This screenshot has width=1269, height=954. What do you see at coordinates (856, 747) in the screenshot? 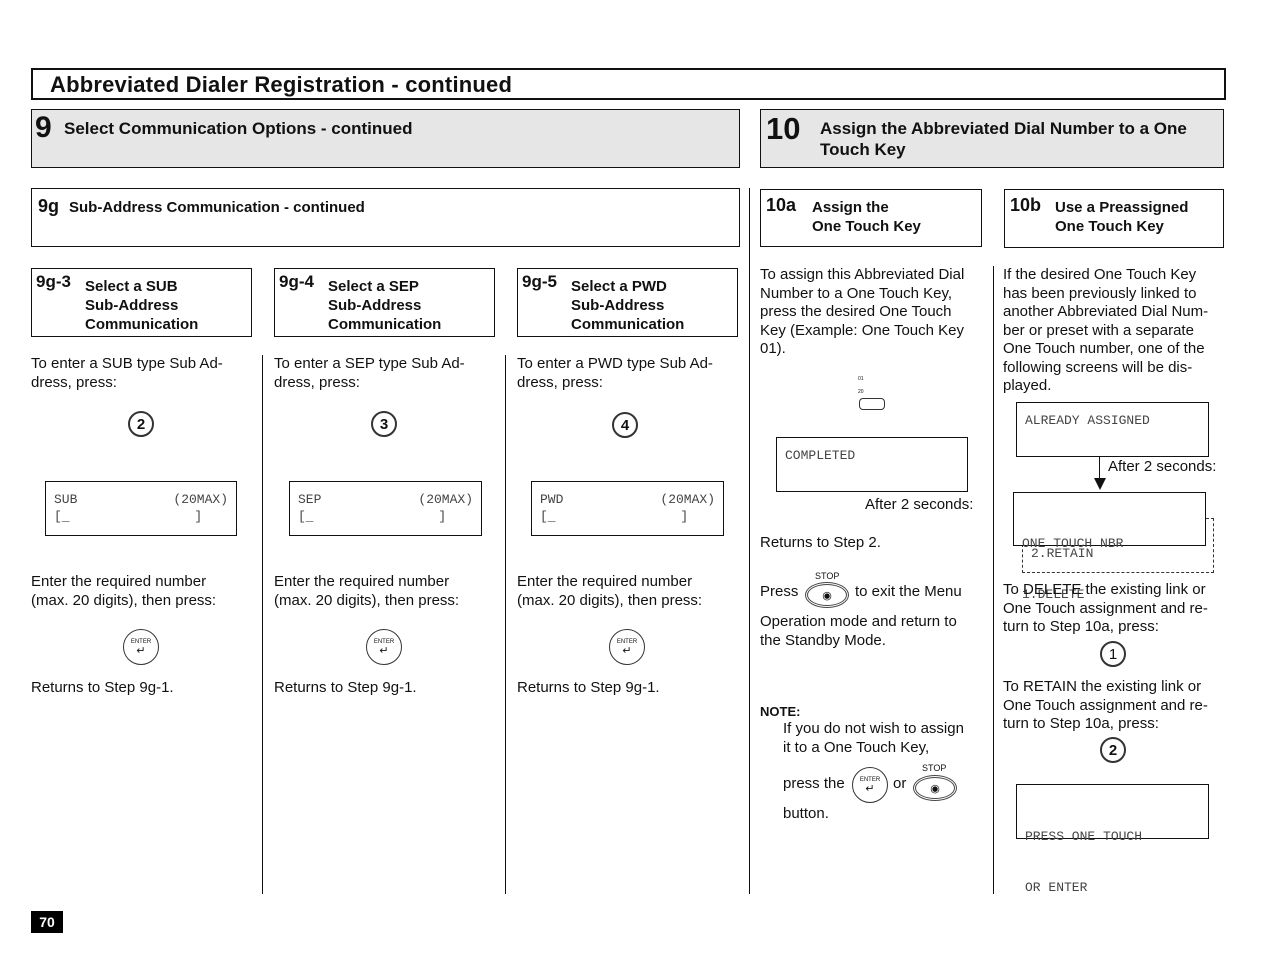
I see `text-line: it to a One Touch Key,` at bounding box center [856, 747].